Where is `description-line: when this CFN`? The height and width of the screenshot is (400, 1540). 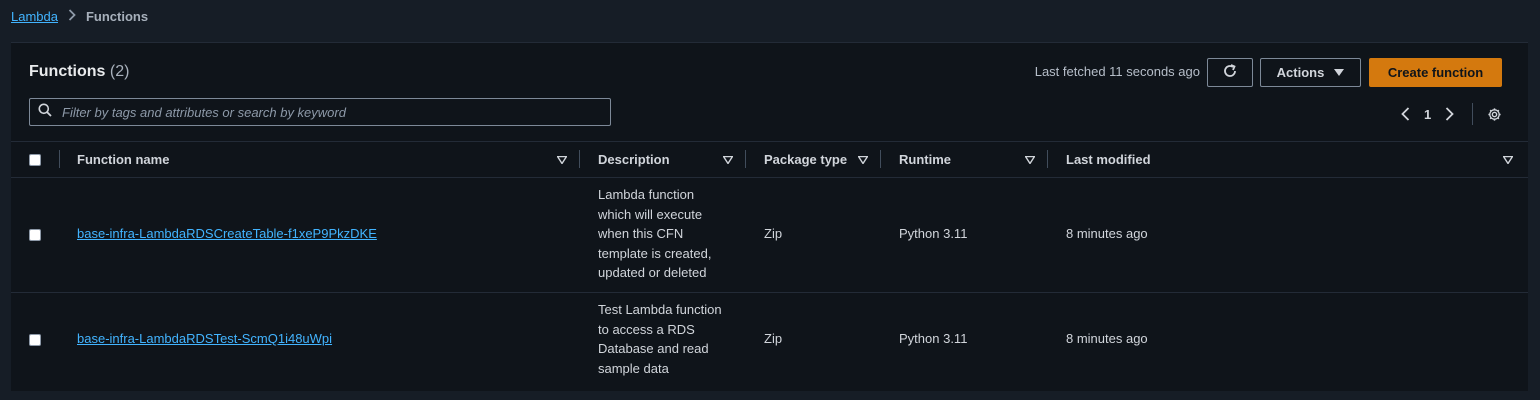
description-line: when this CFN is located at coordinates (641, 234).